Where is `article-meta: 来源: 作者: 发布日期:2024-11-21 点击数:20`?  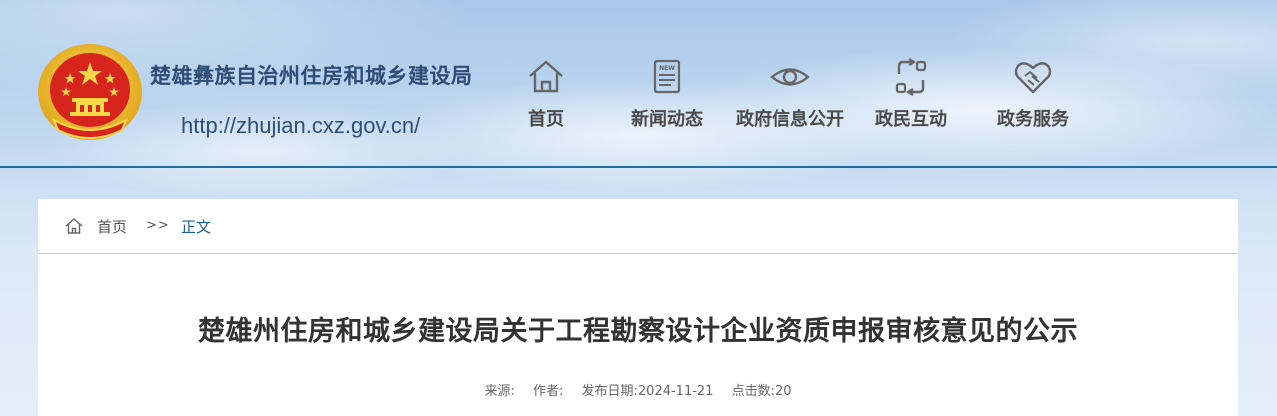 article-meta: 来源: 作者: 发布日期:2024-11-21 点击数:20 is located at coordinates (638, 389).